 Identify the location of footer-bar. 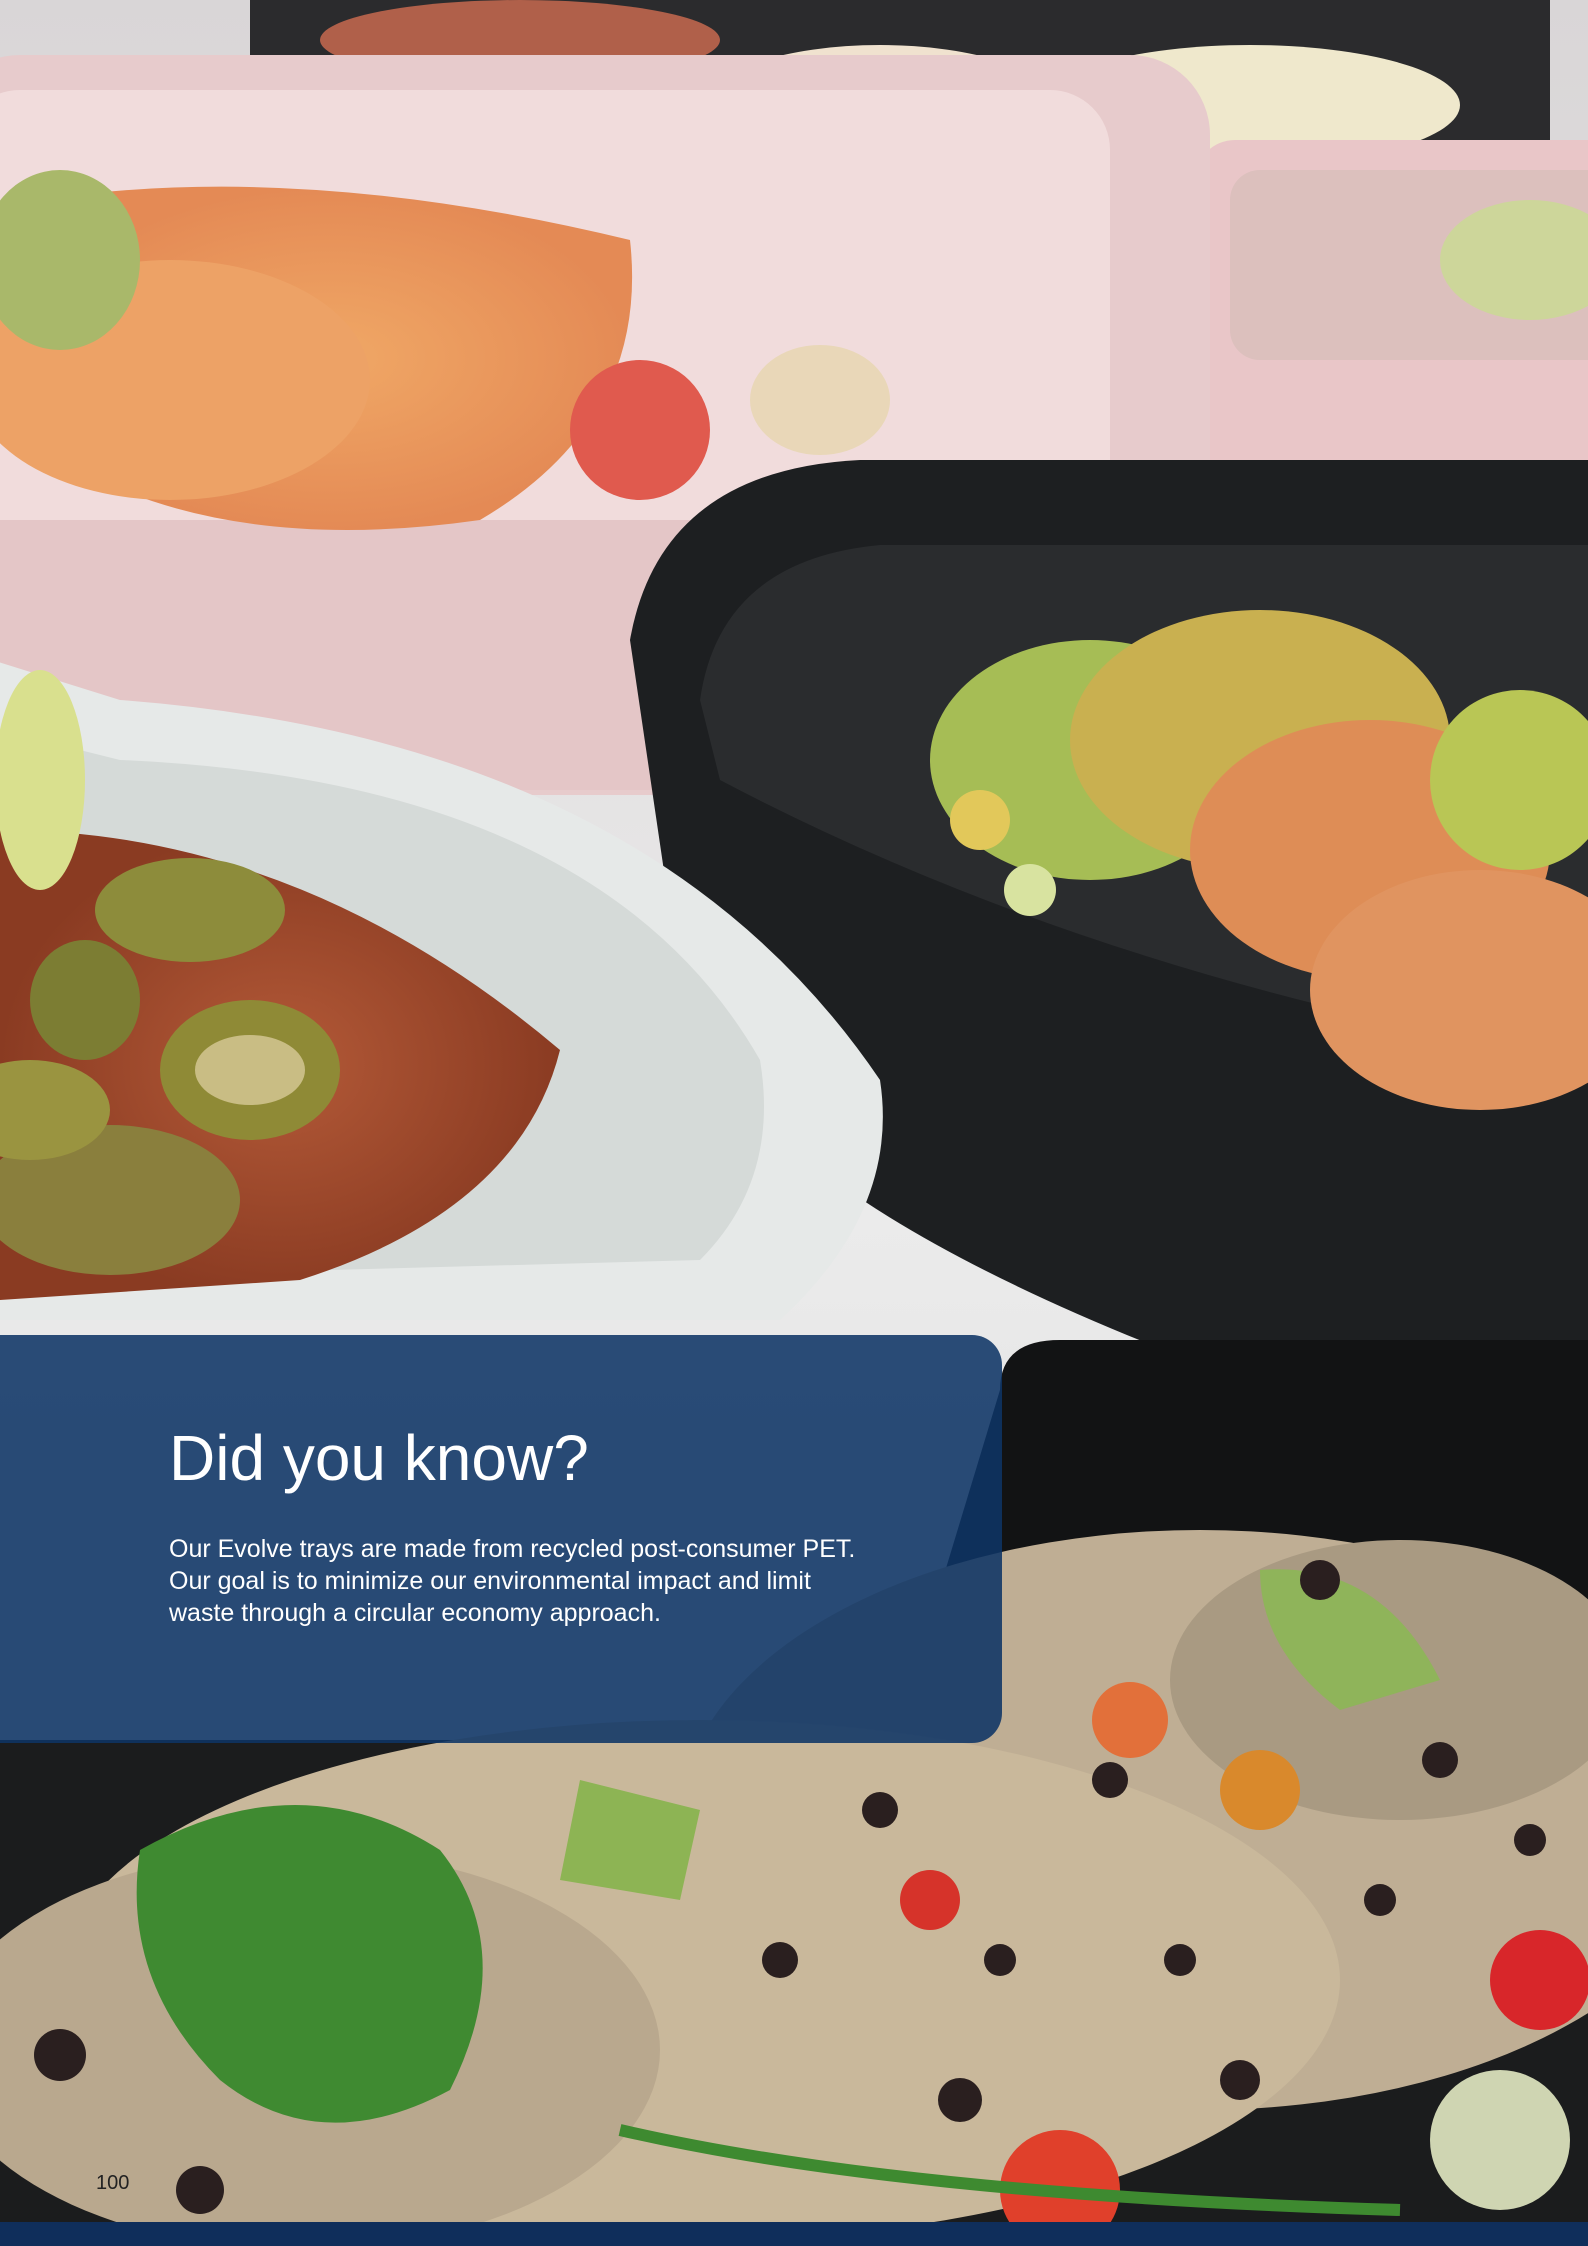
(794, 2234).